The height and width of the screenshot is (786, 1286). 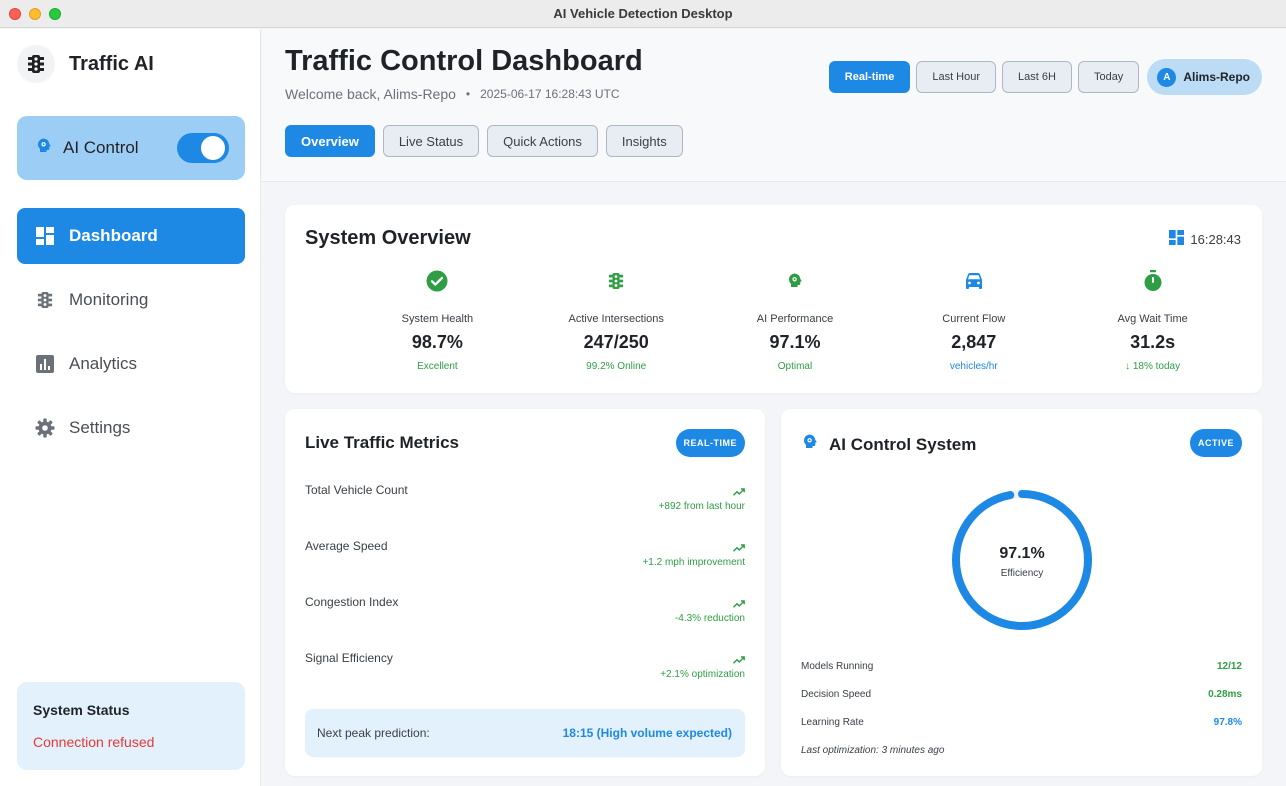 I want to click on system-status-panel: System Status Connection refused, so click(x=131, y=726).